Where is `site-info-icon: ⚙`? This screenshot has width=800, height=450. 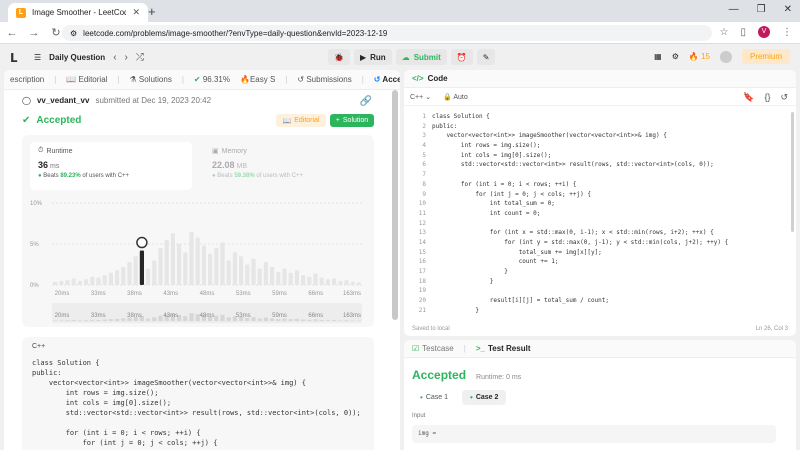
site-info-icon: ⚙ is located at coordinates (73, 33).